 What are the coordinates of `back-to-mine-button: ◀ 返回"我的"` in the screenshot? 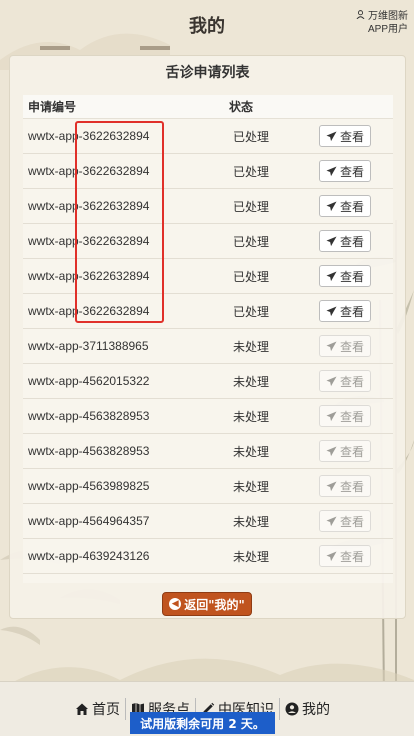 It's located at (207, 604).